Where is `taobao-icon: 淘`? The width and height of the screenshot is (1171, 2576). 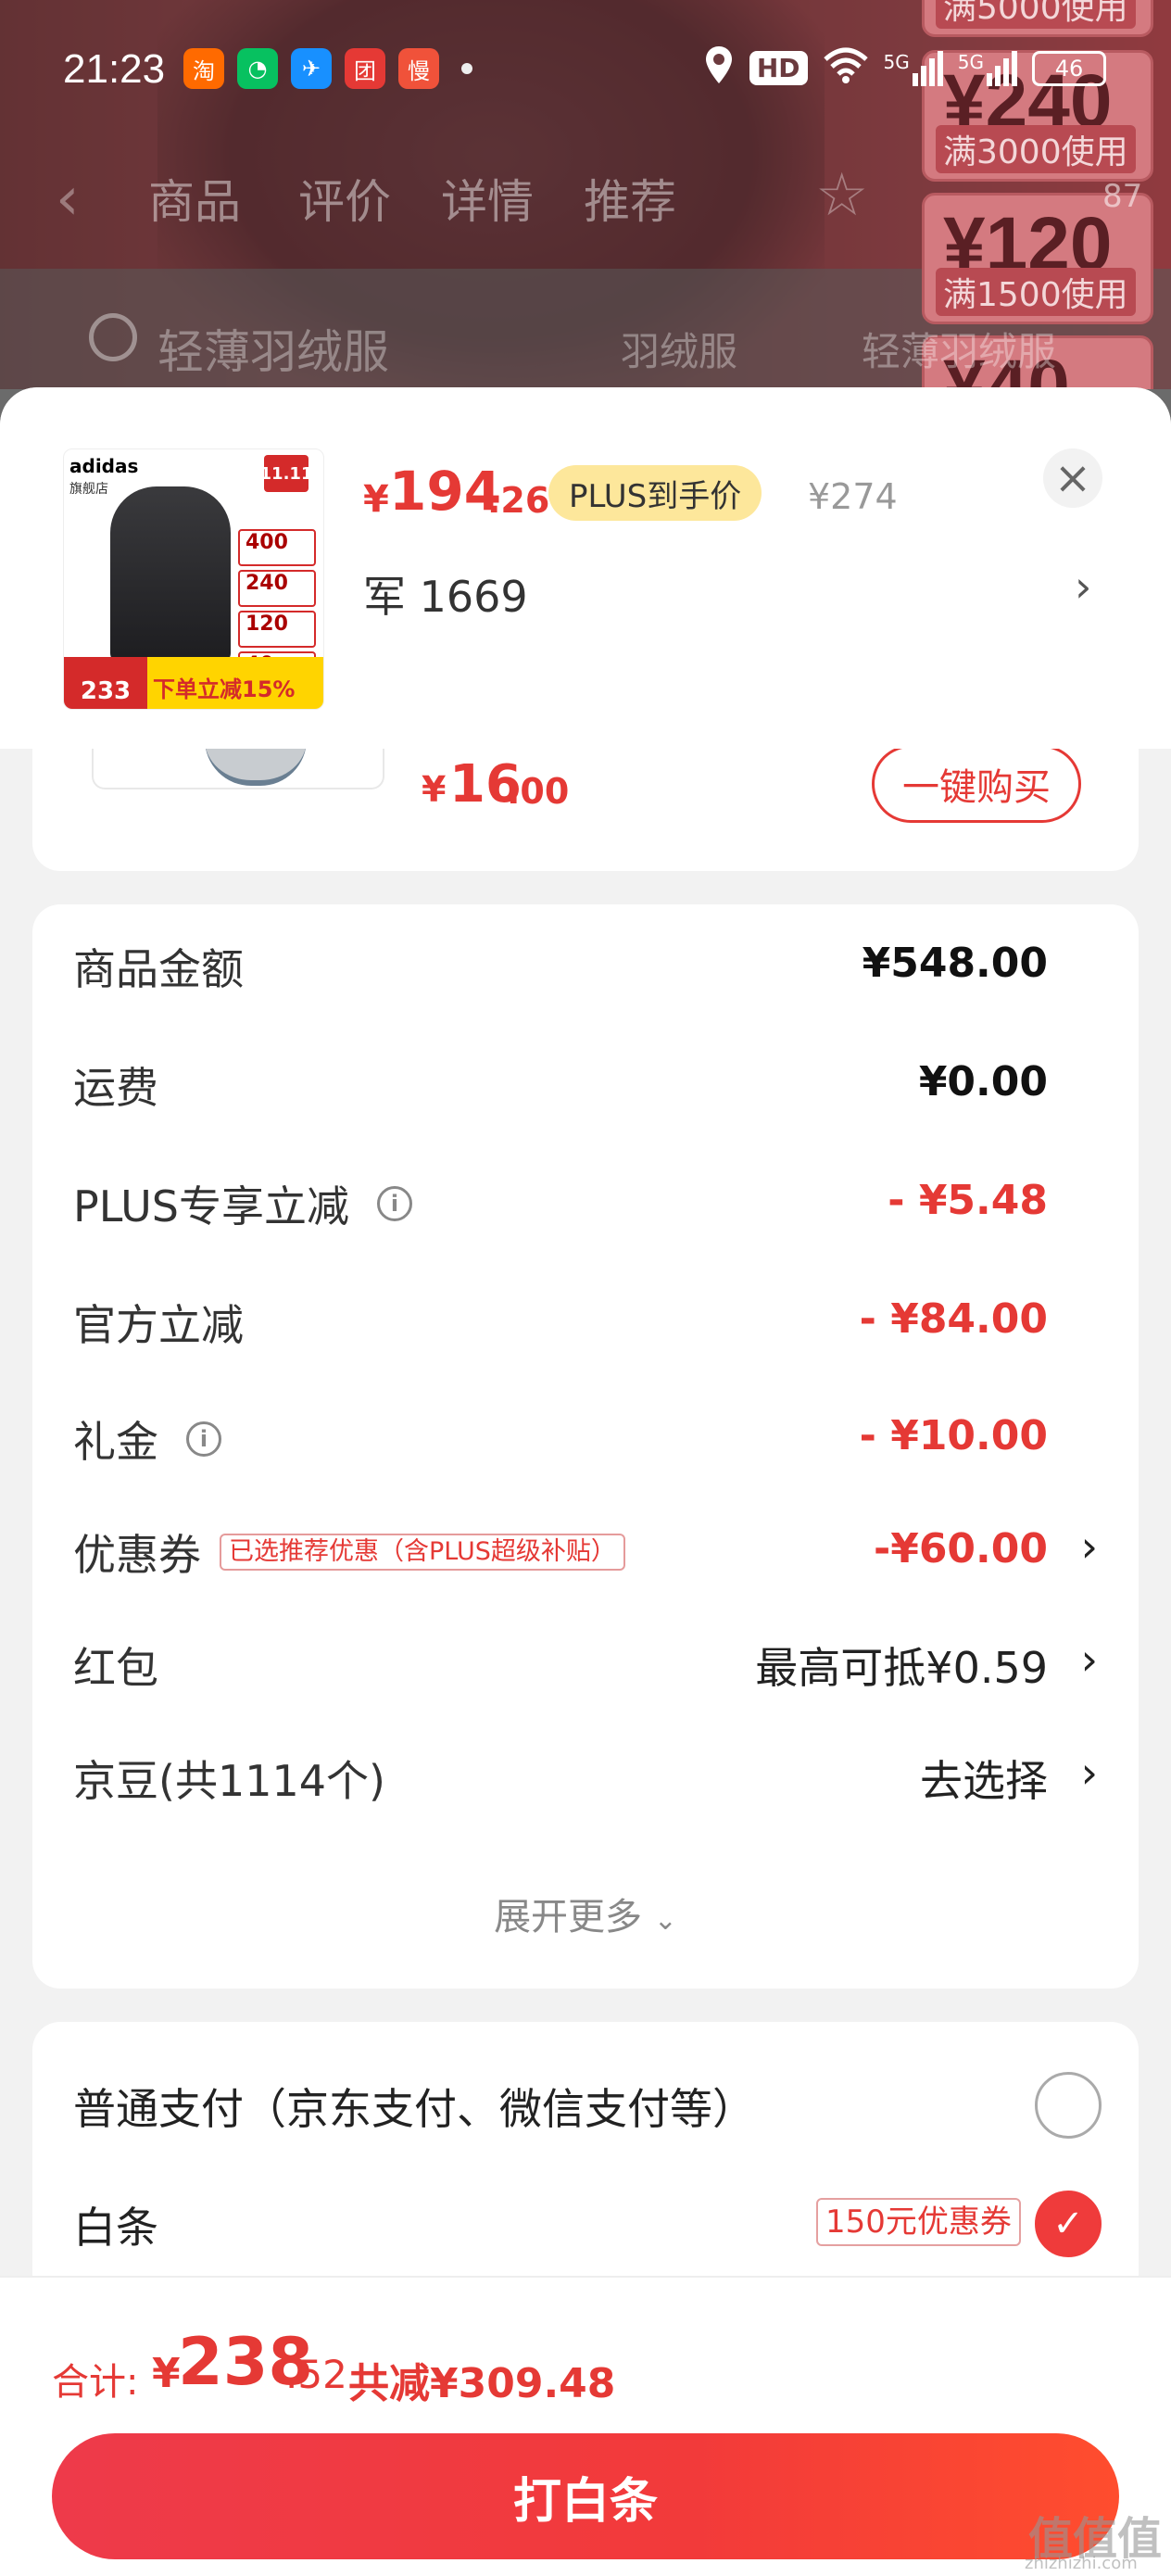
taobao-icon: 淘 is located at coordinates (204, 68).